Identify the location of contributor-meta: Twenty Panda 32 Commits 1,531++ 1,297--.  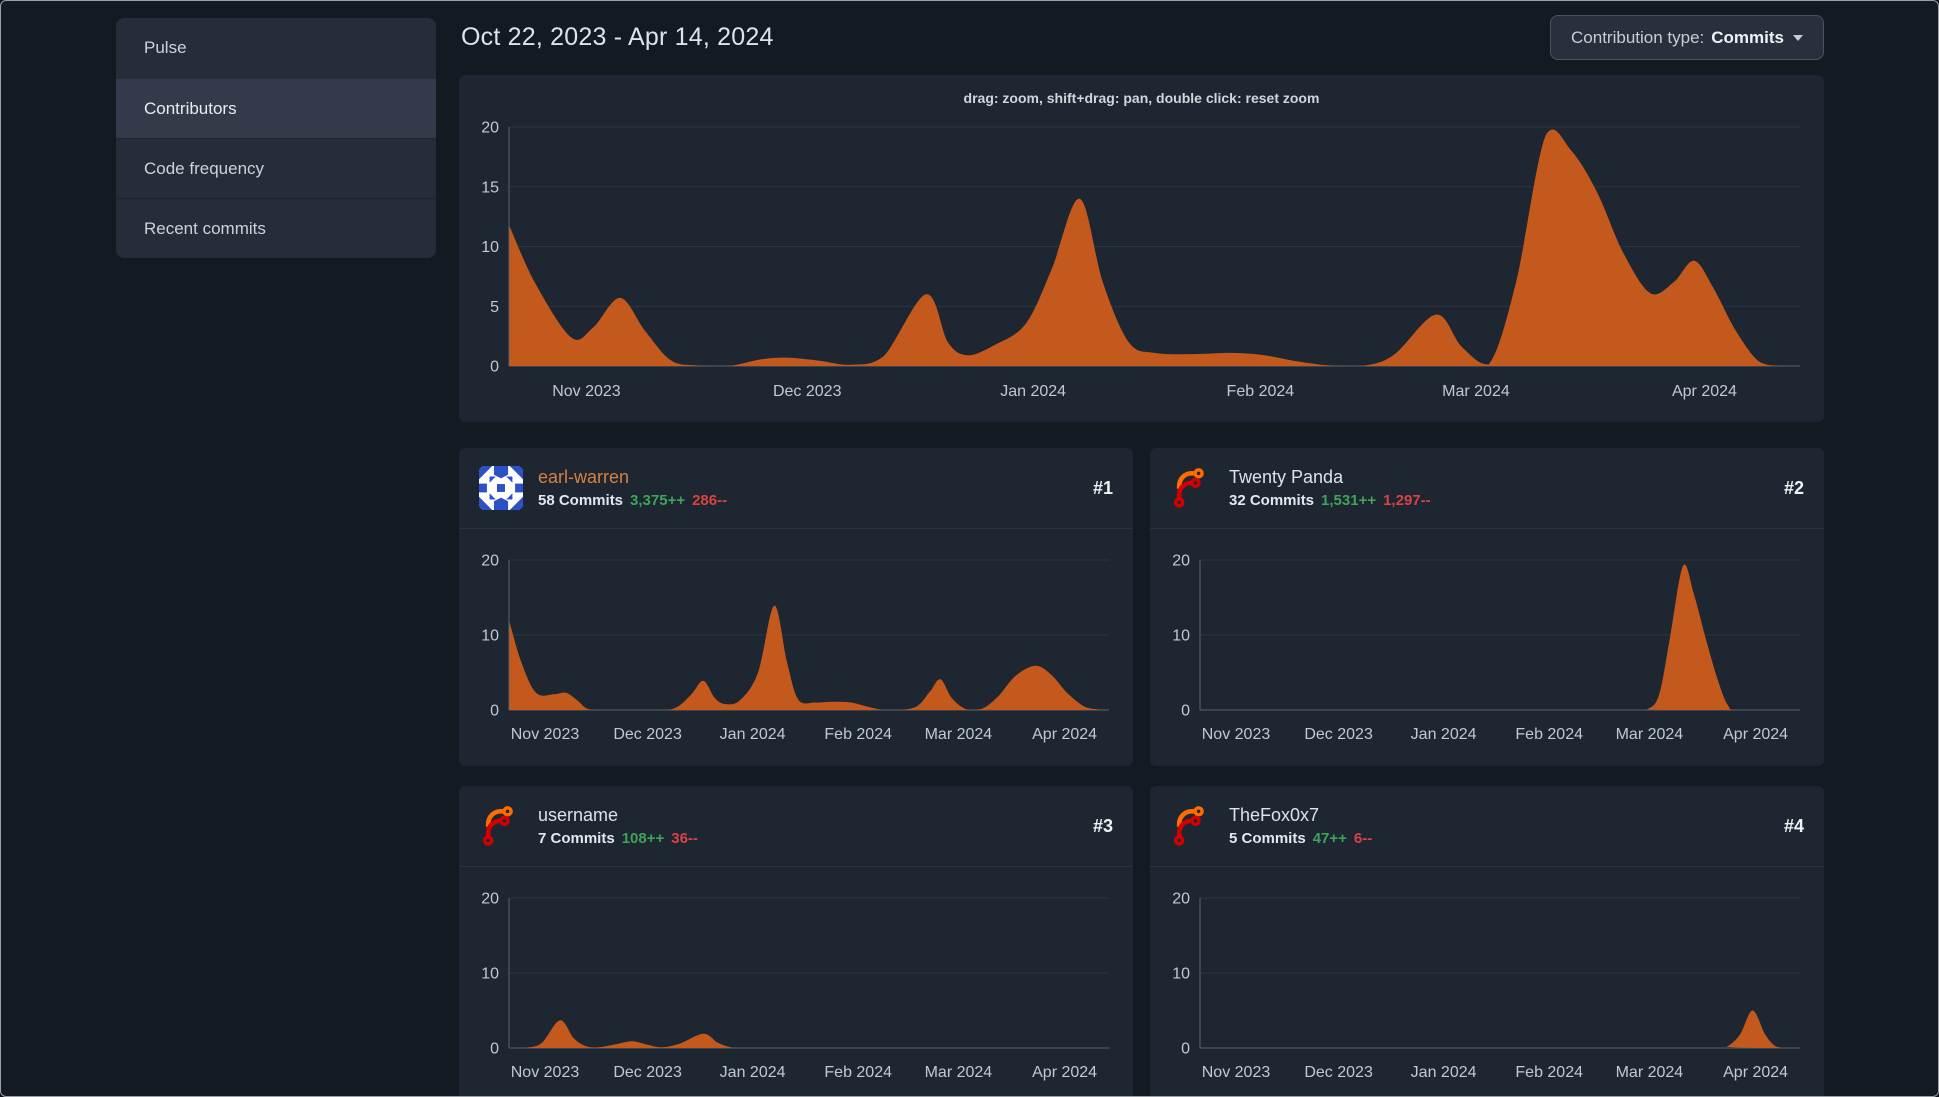
(1330, 488).